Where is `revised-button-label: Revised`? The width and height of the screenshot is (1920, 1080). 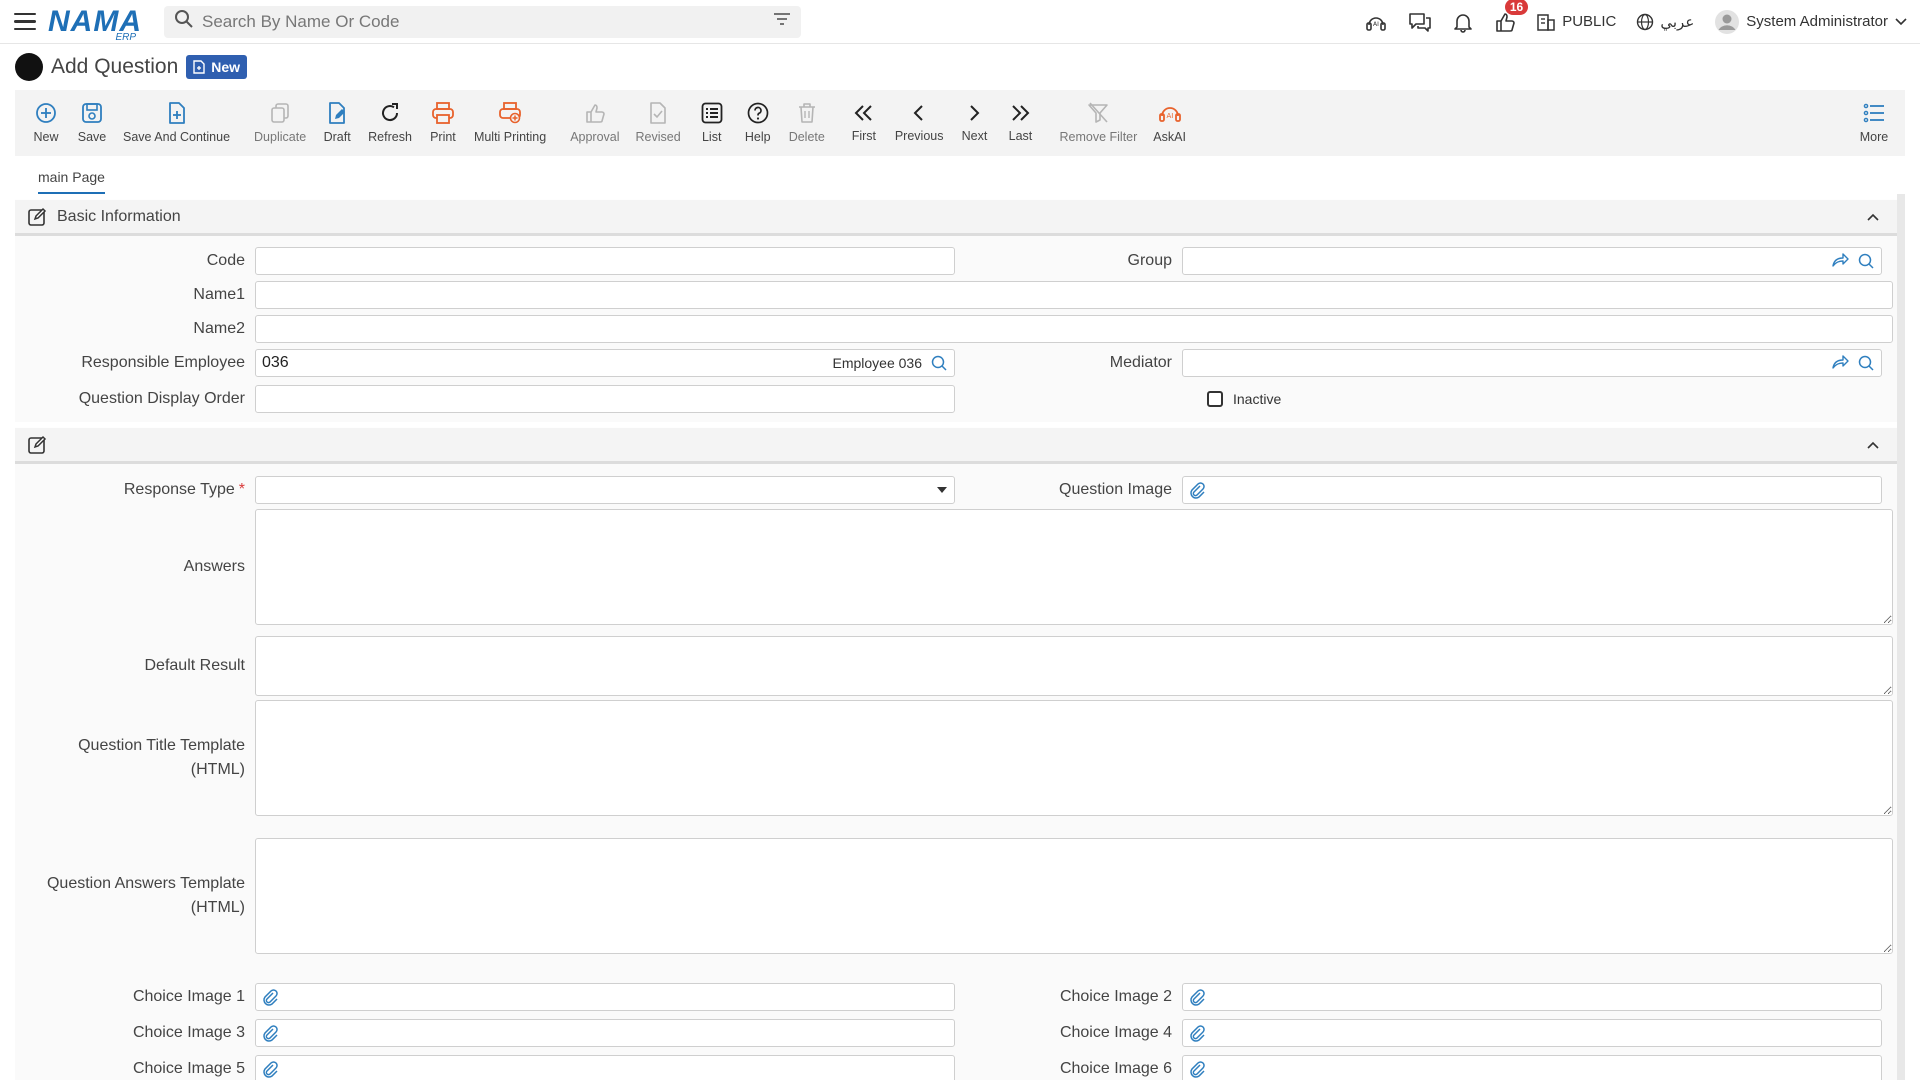 revised-button-label: Revised is located at coordinates (658, 137).